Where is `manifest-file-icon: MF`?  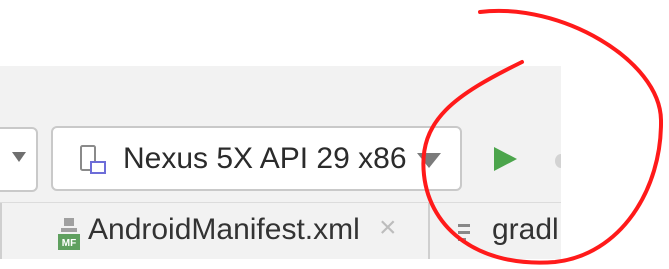
manifest-file-icon: MF is located at coordinates (69, 234).